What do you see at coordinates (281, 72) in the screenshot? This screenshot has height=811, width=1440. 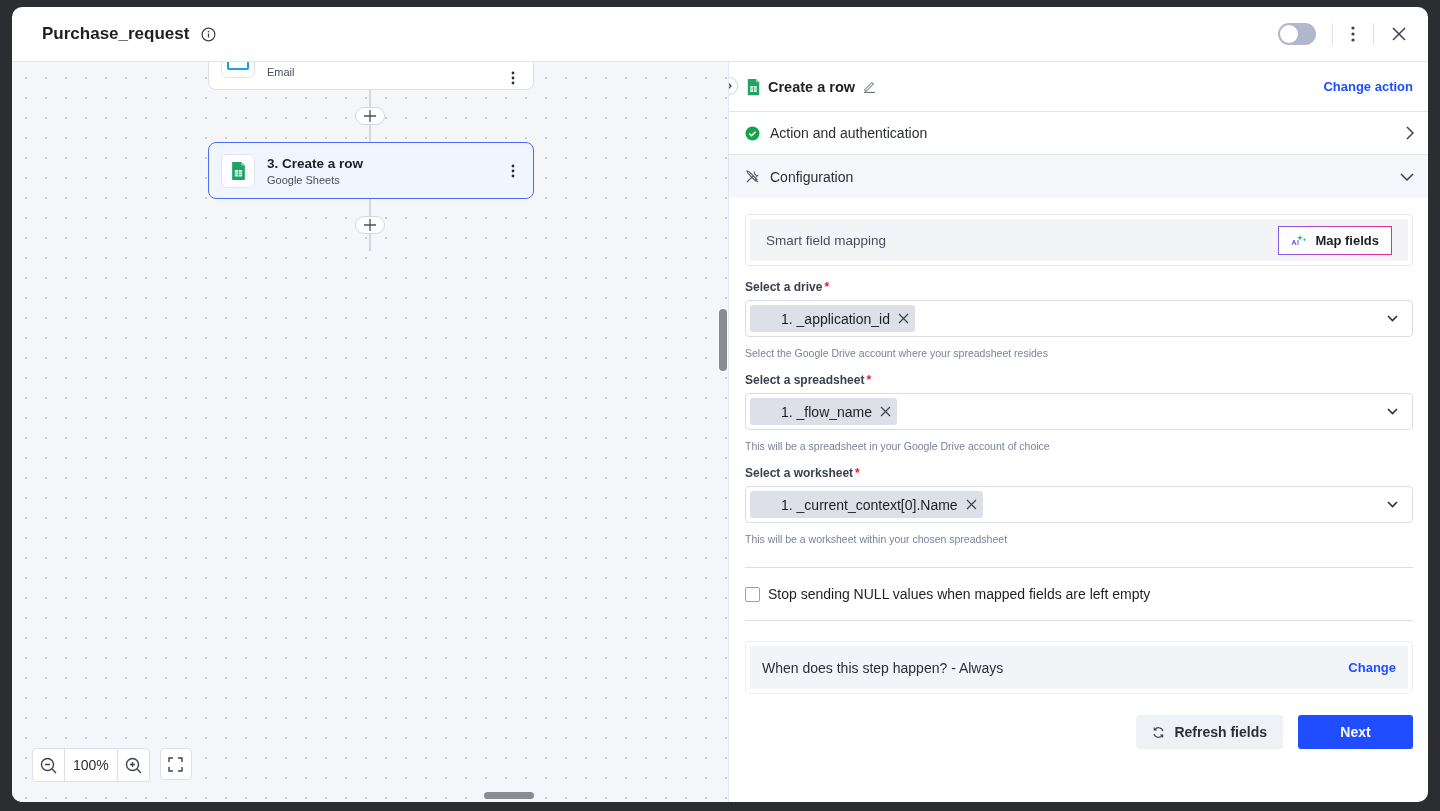 I see `step-app-name: Email` at bounding box center [281, 72].